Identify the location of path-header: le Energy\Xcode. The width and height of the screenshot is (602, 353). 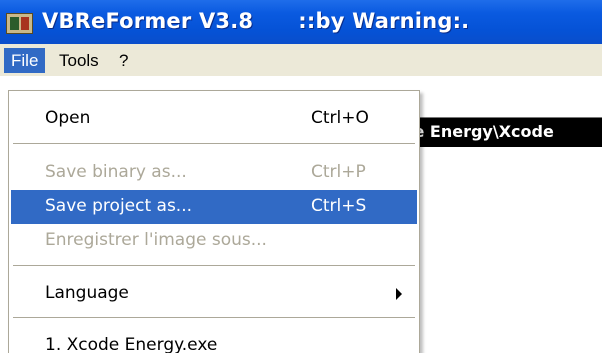
(501, 132).